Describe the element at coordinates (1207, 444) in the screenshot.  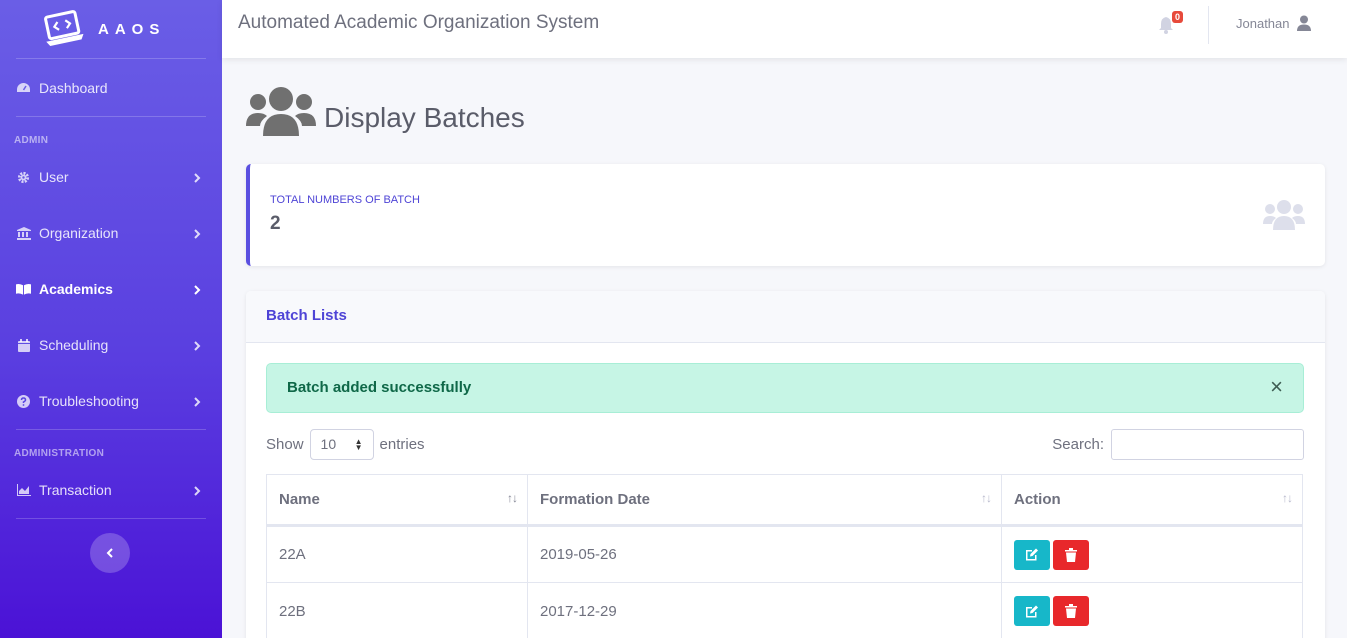
I see `search-input` at that location.